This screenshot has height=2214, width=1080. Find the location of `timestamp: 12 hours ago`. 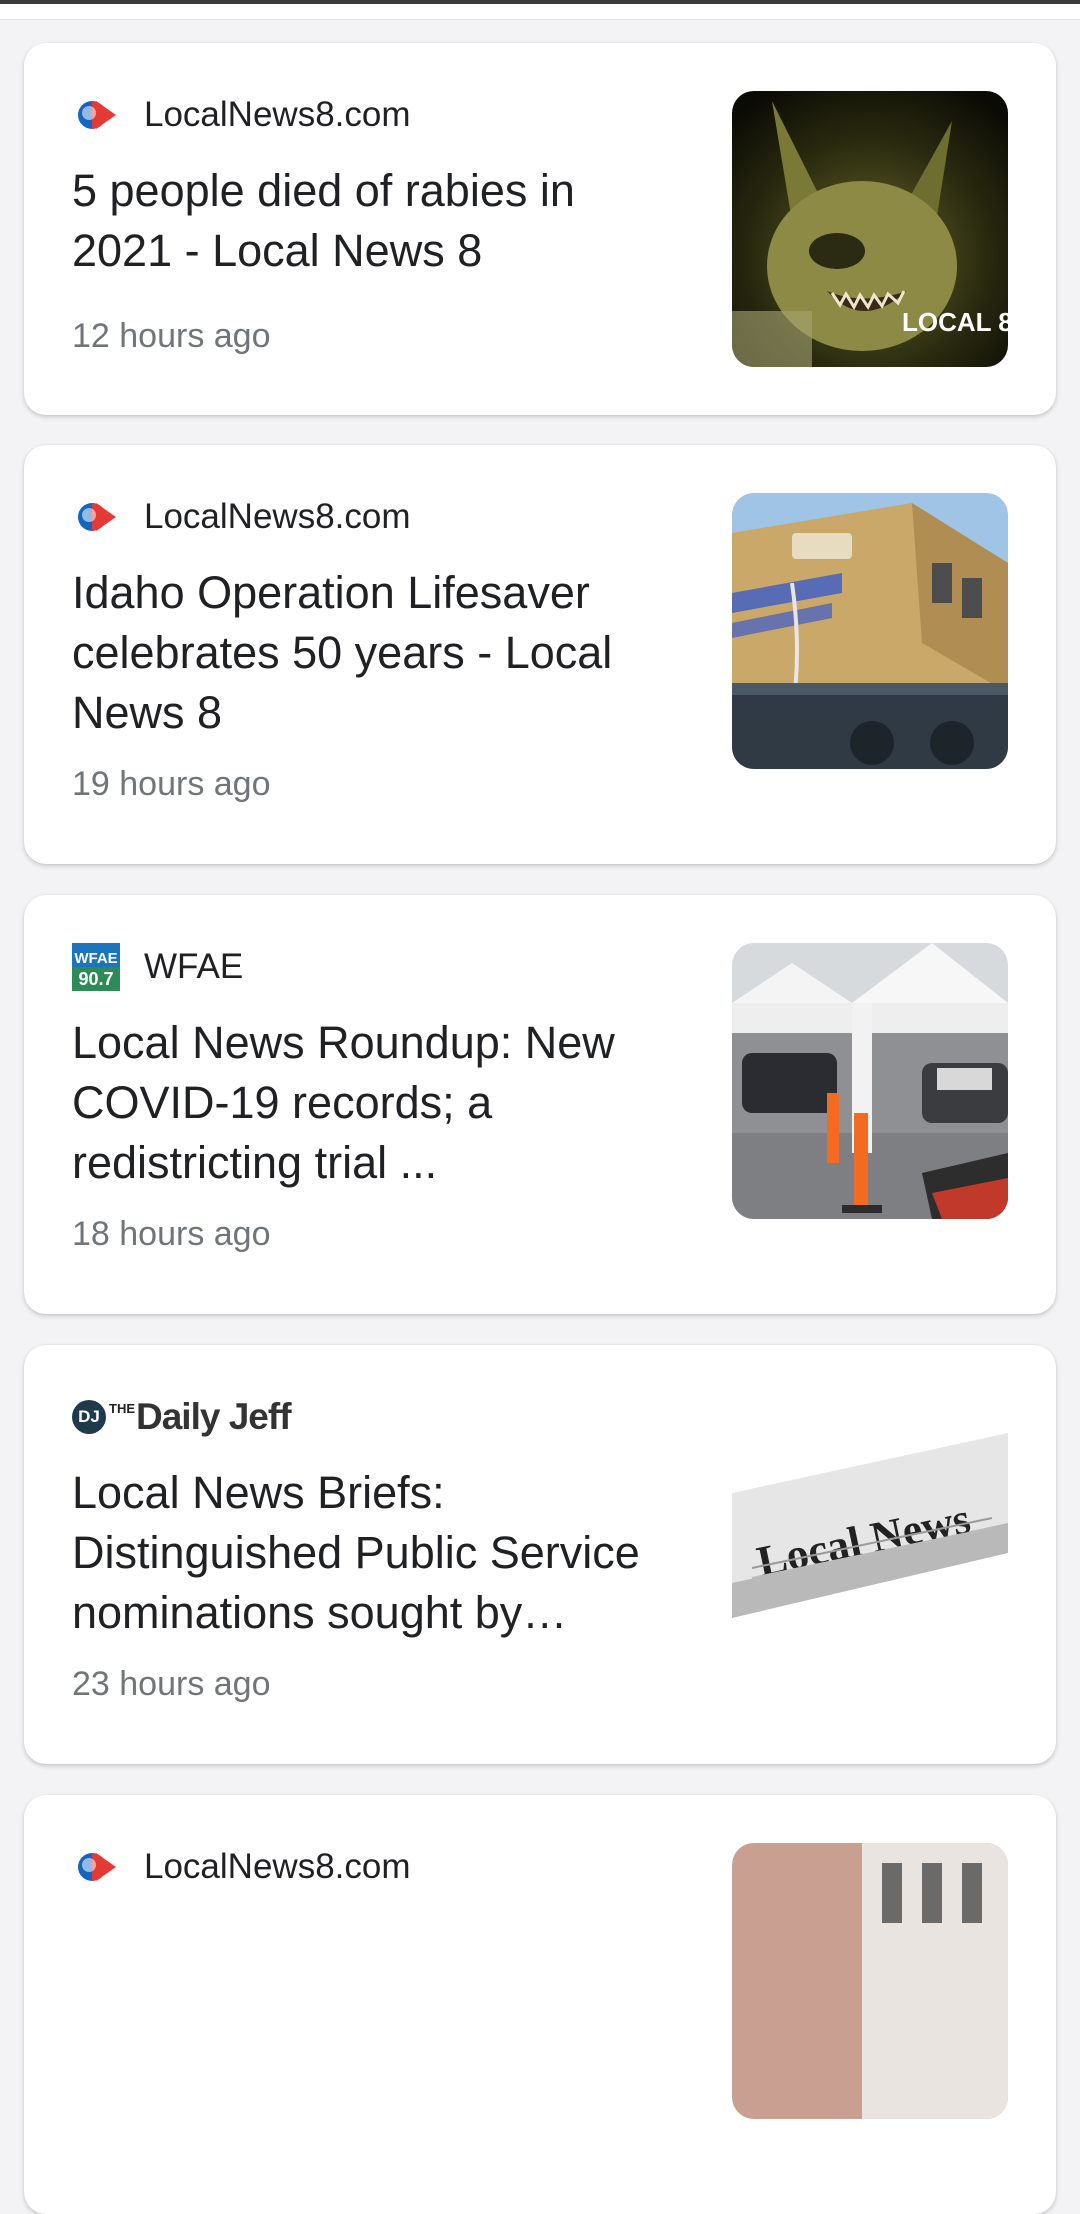

timestamp: 12 hours ago is located at coordinates (171, 336).